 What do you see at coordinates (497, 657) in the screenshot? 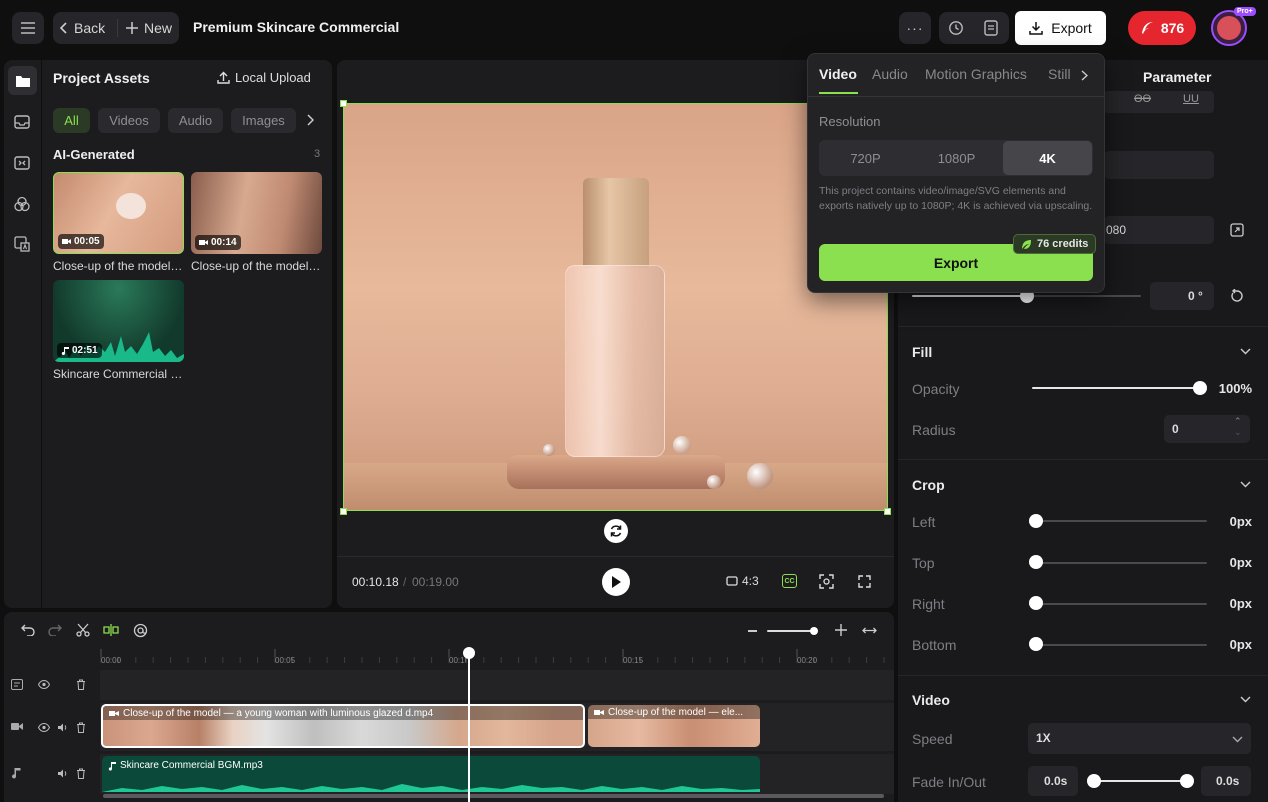
I see `timeline-ruler` at bounding box center [497, 657].